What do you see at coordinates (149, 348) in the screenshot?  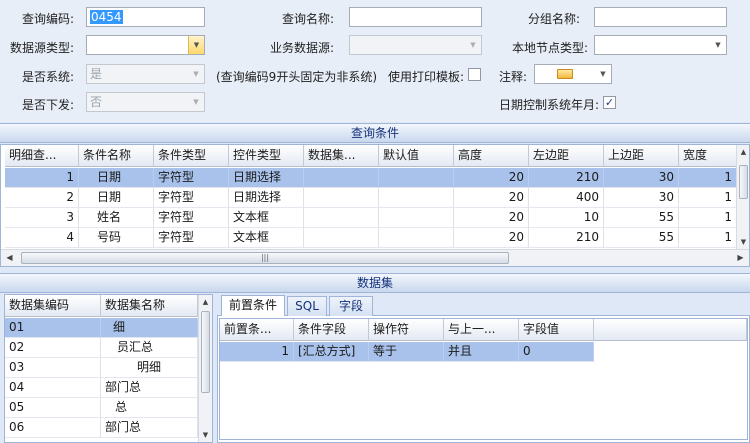 I see `dataset-name: 员汇总` at bounding box center [149, 348].